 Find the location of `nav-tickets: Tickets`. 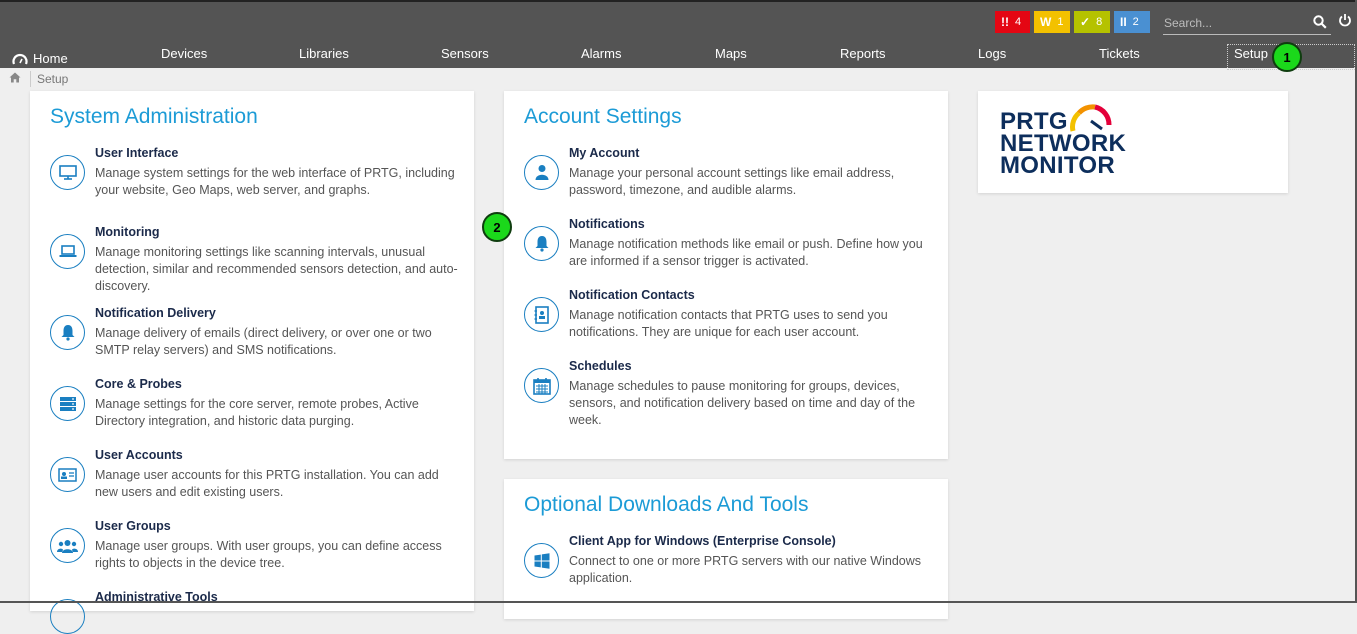

nav-tickets: Tickets is located at coordinates (1119, 56).